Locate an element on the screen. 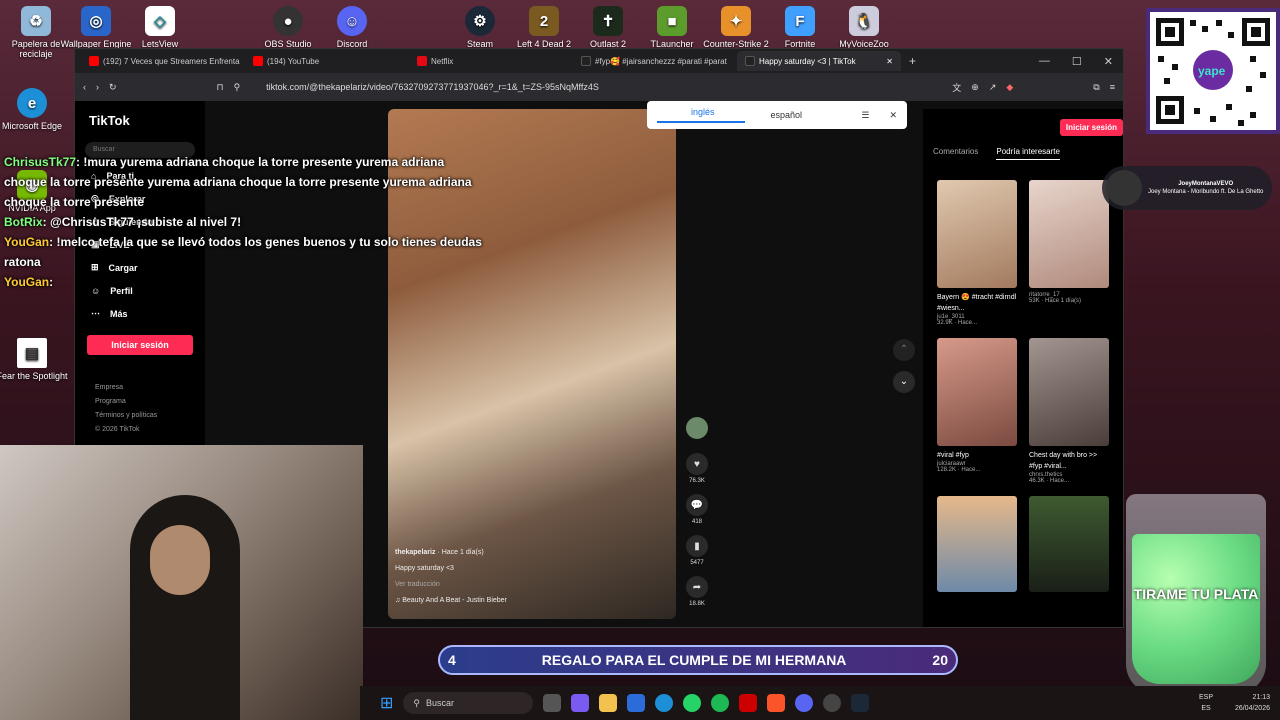 This screenshot has height=720, width=1280. whatsapp-icon is located at coordinates (692, 703).